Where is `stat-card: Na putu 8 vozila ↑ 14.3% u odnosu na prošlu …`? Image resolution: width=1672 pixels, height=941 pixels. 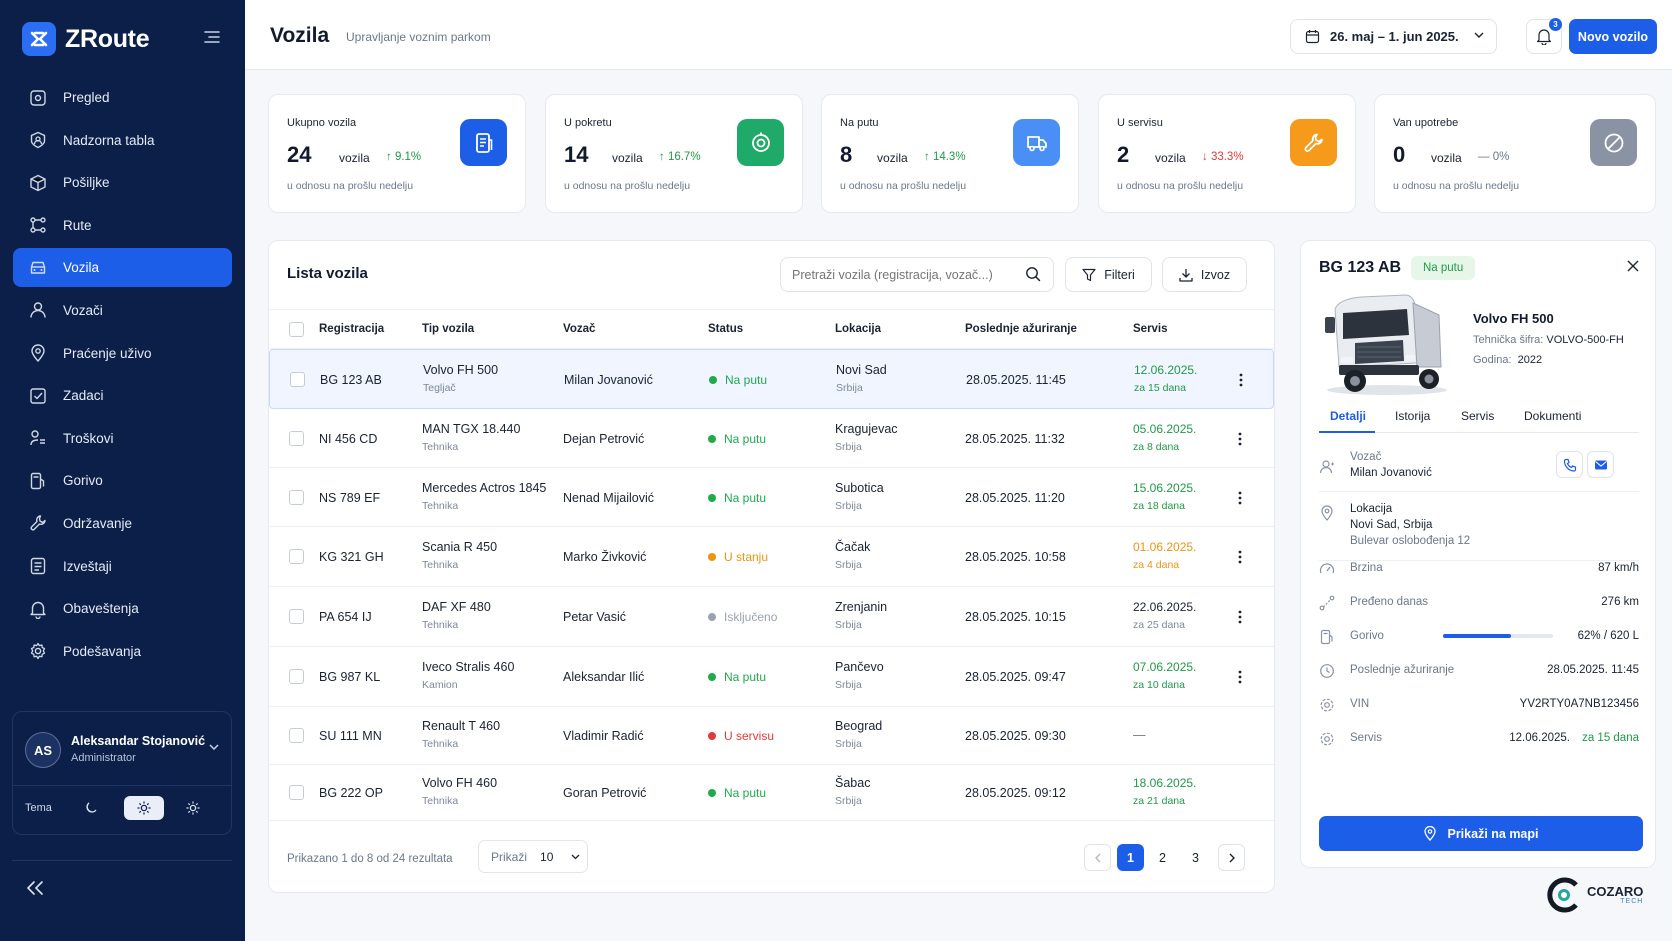
stat-card: Na putu 8 vozila ↑ 14.3% u odnosu na prošlu … is located at coordinates (950, 153).